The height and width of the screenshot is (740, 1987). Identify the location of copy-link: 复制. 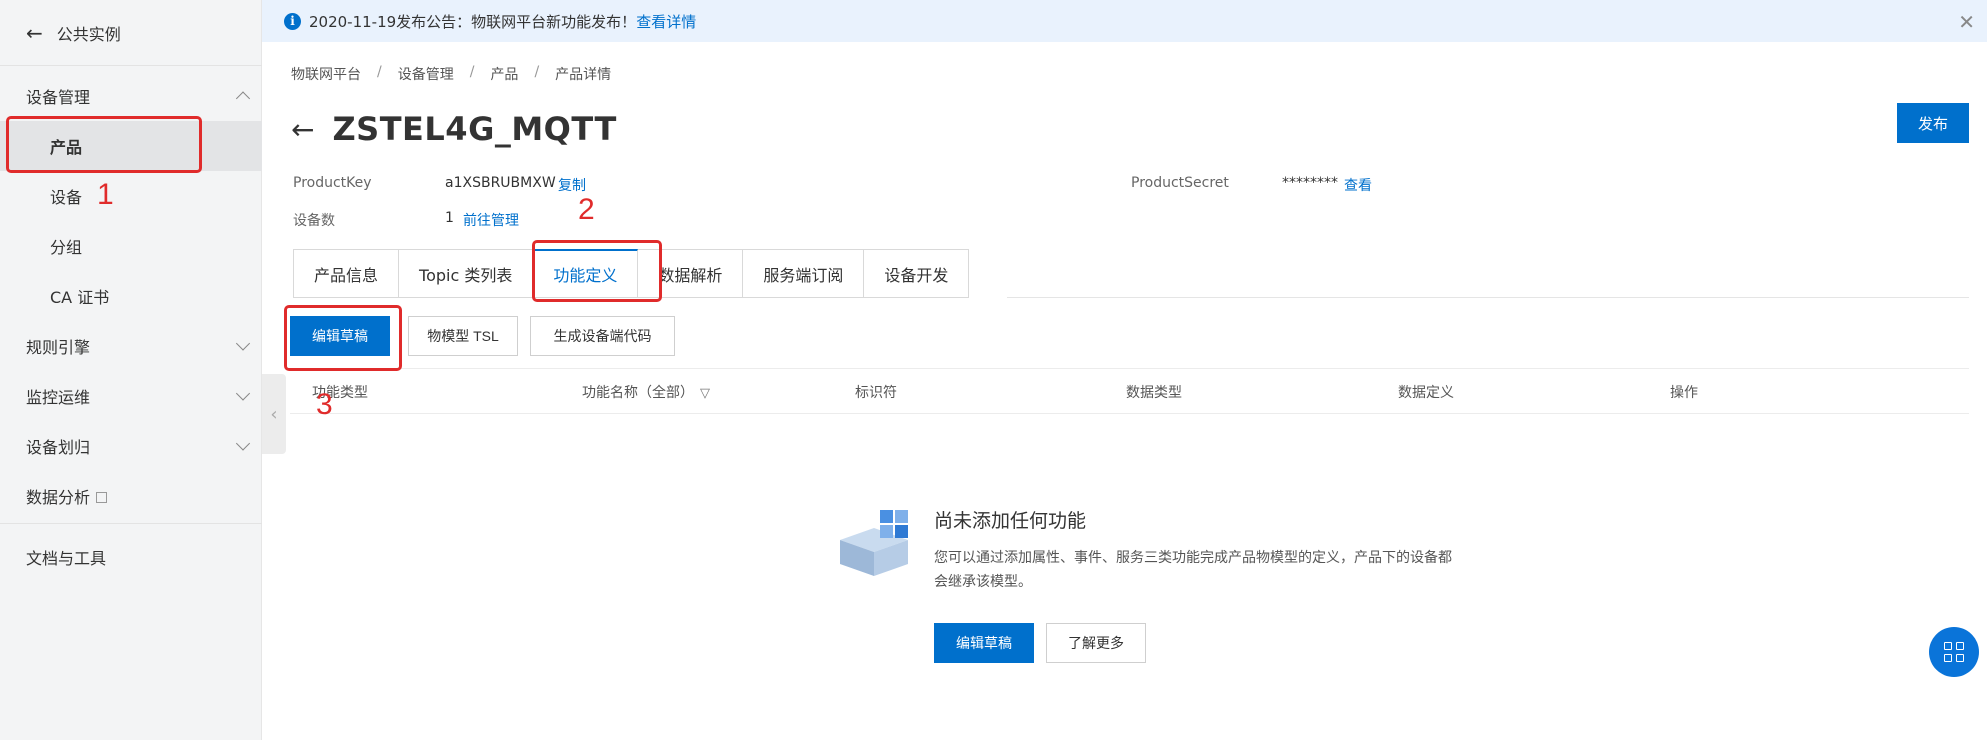
(572, 186).